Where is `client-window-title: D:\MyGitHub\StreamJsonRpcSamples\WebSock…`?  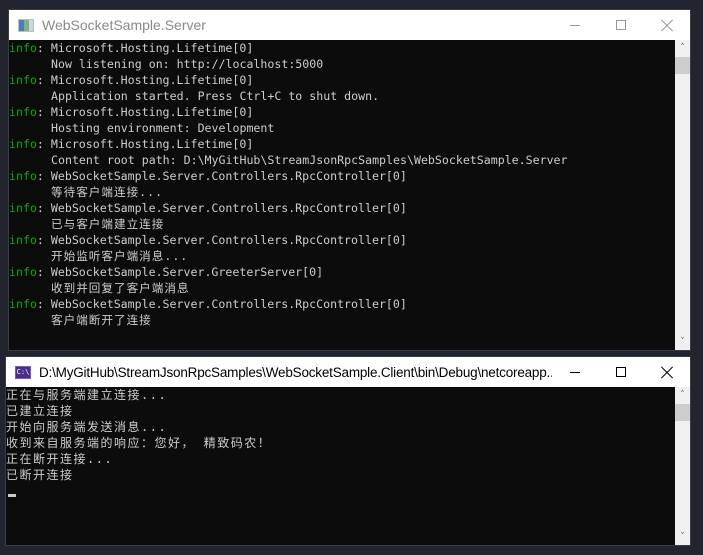
client-window-title: D:\MyGitHub\StreamJsonRpcSamples\WebSock… is located at coordinates (295, 372).